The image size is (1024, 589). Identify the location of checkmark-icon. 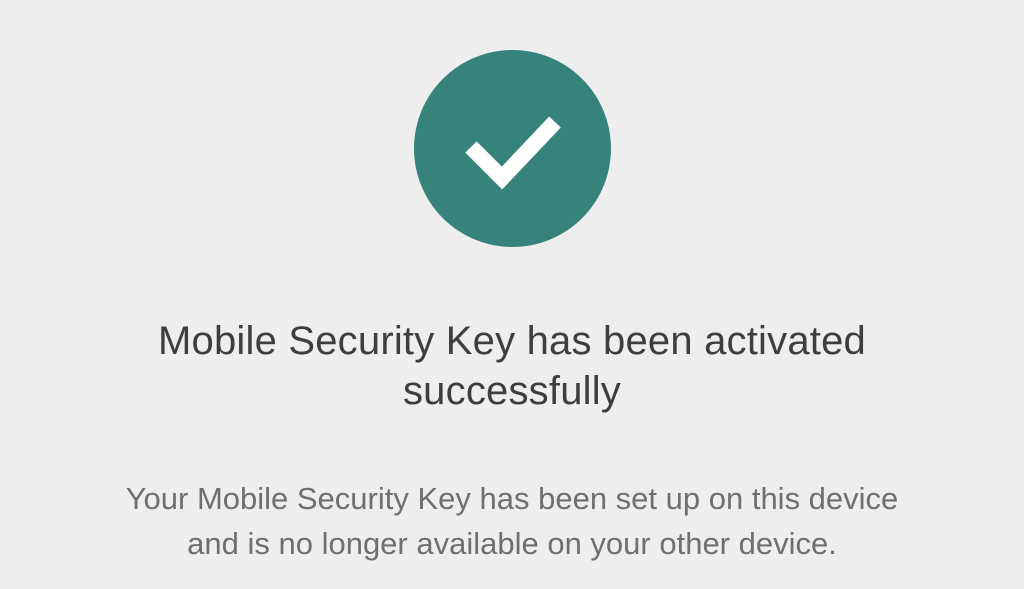
(513, 153).